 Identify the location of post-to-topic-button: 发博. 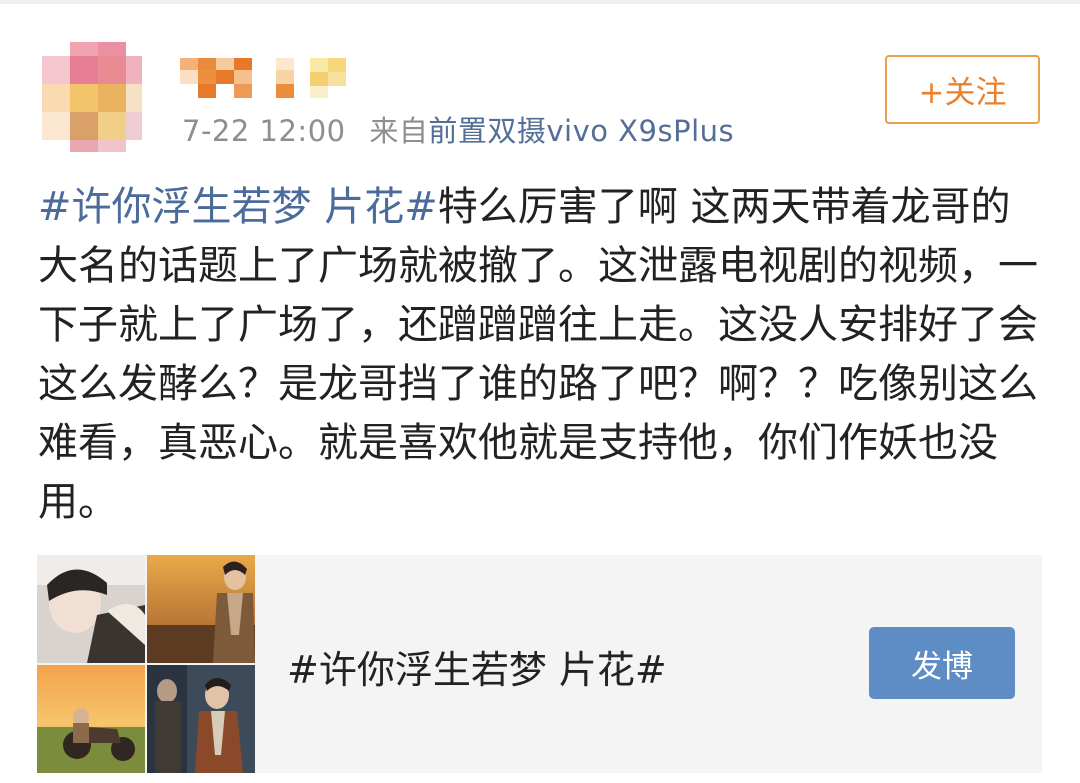
(942, 663).